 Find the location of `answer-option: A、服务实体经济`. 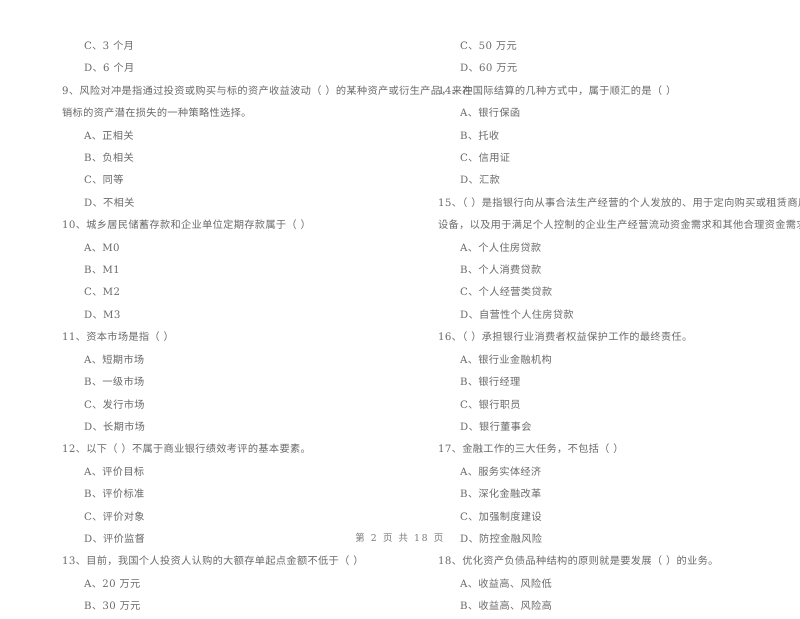

answer-option: A、服务实体经济 is located at coordinates (501, 472).